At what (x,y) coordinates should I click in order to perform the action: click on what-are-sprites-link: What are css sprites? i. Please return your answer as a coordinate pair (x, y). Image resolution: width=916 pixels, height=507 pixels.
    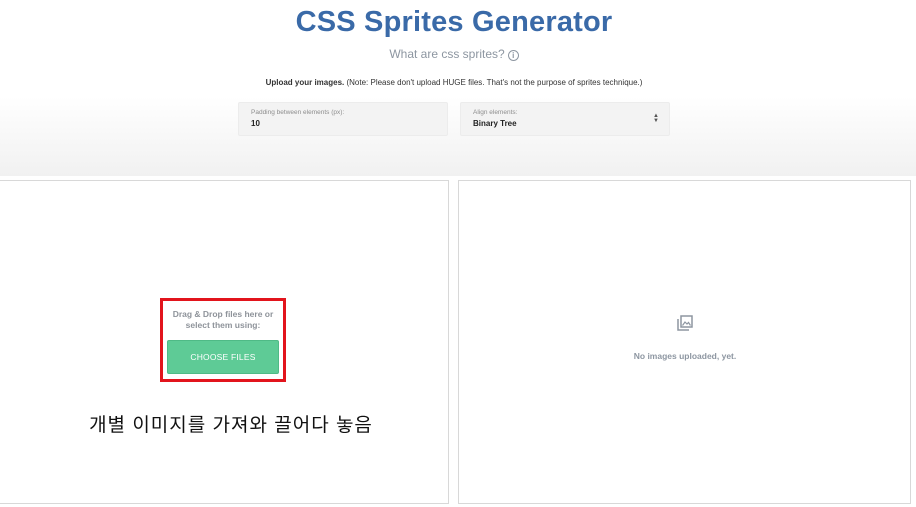
    Looking at the image, I should click on (454, 54).